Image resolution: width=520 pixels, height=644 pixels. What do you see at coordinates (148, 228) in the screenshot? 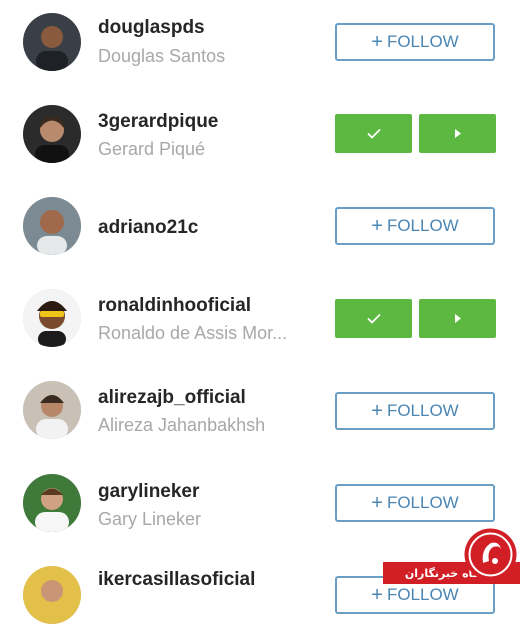
I see `username: adriano21c` at bounding box center [148, 228].